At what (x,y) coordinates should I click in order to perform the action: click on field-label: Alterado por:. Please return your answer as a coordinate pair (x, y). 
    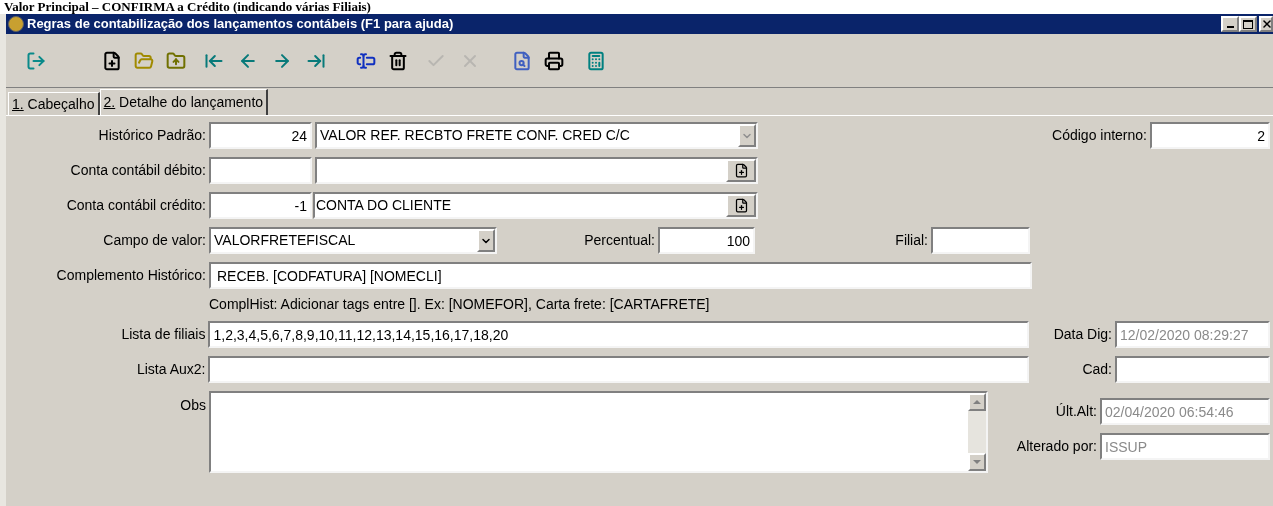
    Looking at the image, I should click on (1057, 446).